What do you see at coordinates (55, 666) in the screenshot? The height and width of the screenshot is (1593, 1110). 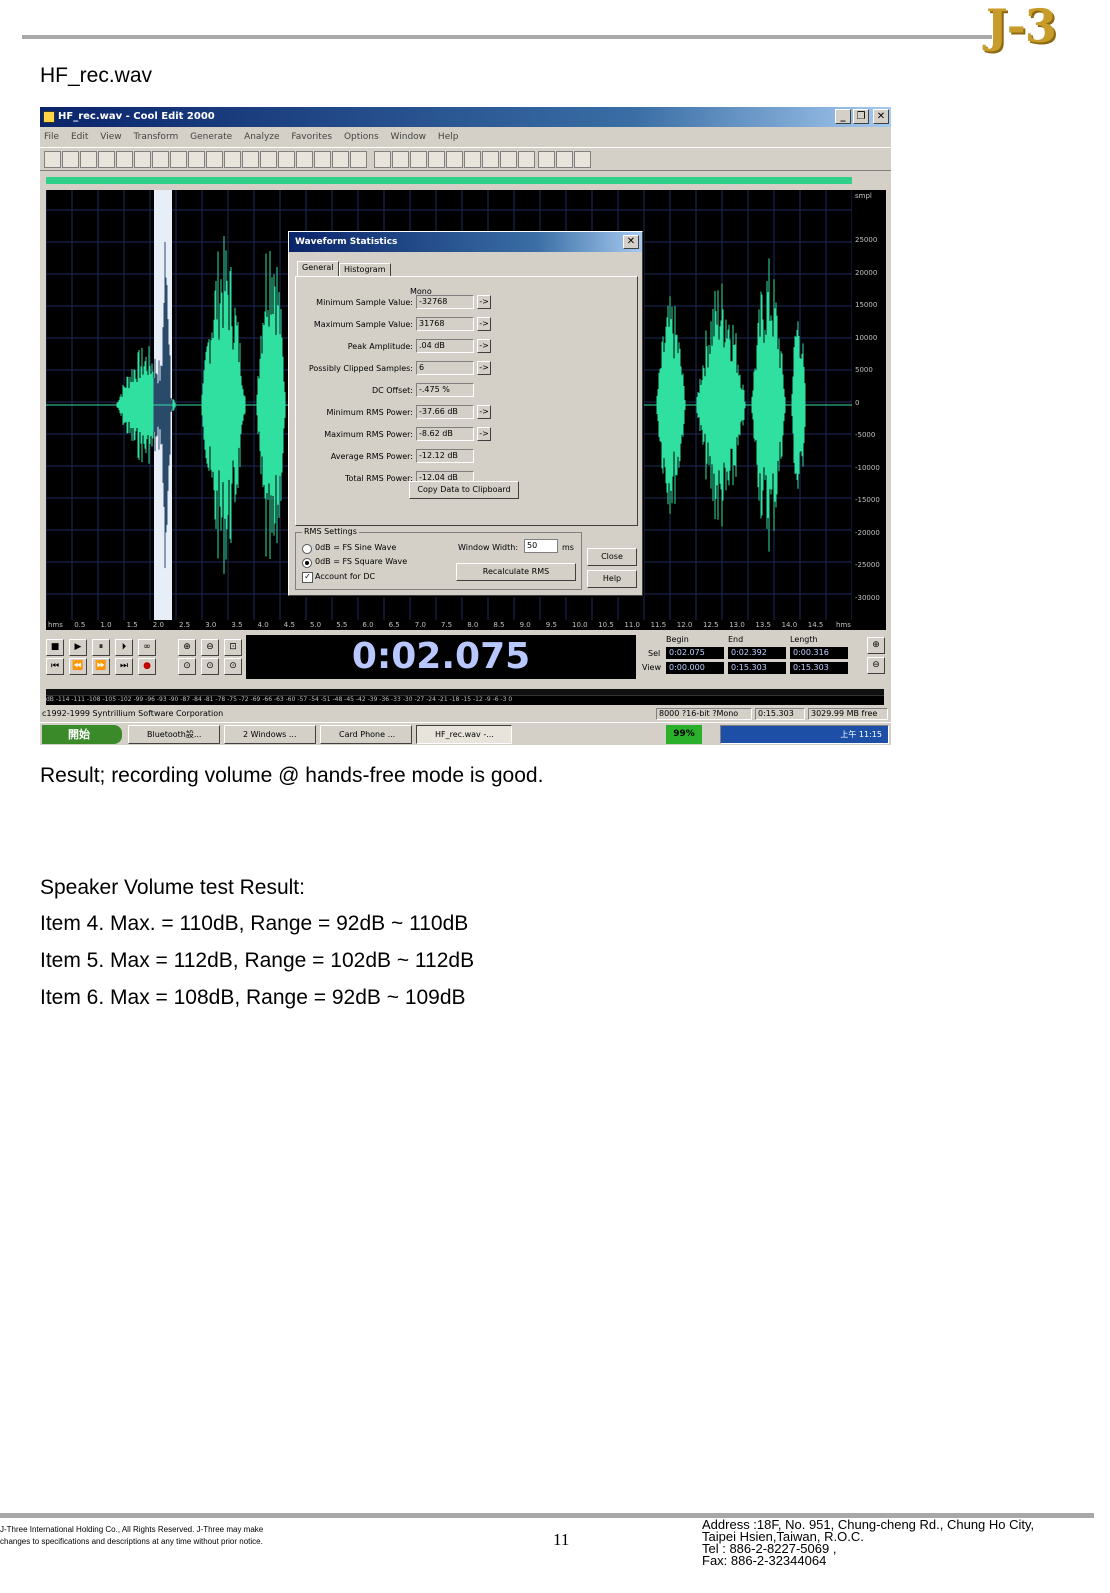 I see `go-to-start-button: ⏮` at bounding box center [55, 666].